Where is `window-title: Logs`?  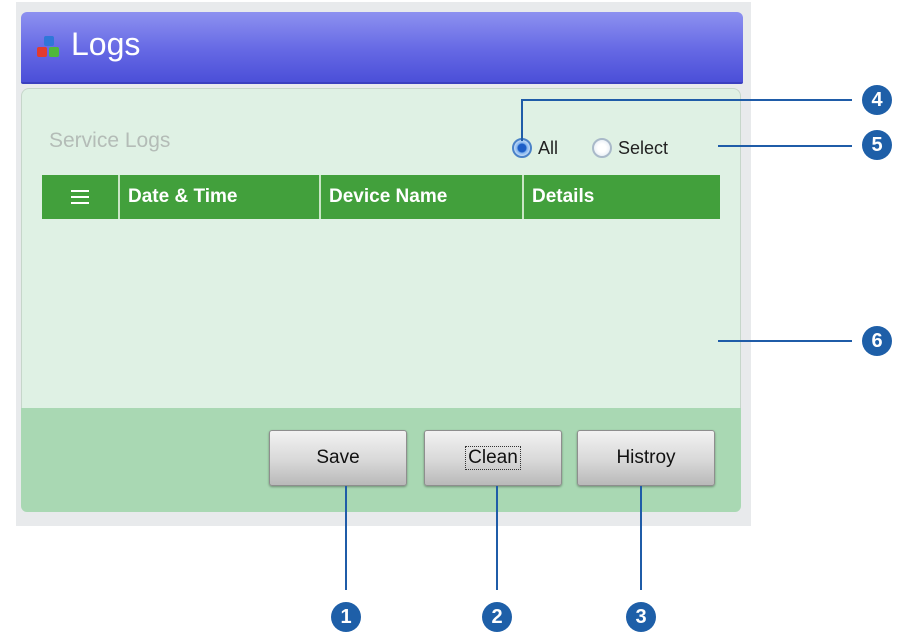
window-title: Logs is located at coordinates (106, 44).